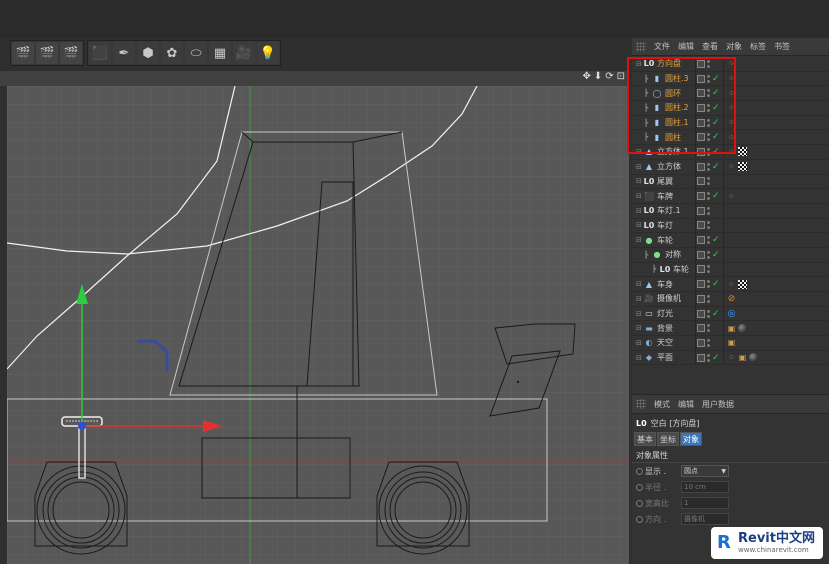 The image size is (829, 564). What do you see at coordinates (23, 53) in the screenshot?
I see `render-view-button: 🎬` at bounding box center [23, 53].